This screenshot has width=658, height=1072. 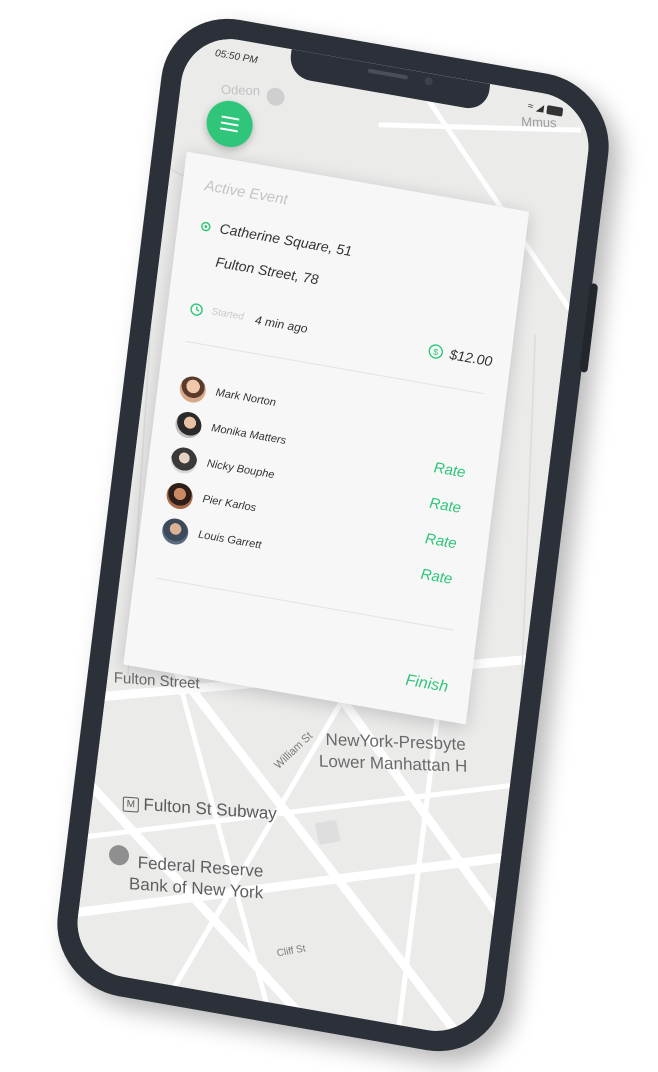 I want to click on passenger-name: Louis Garrett, so click(x=230, y=540).